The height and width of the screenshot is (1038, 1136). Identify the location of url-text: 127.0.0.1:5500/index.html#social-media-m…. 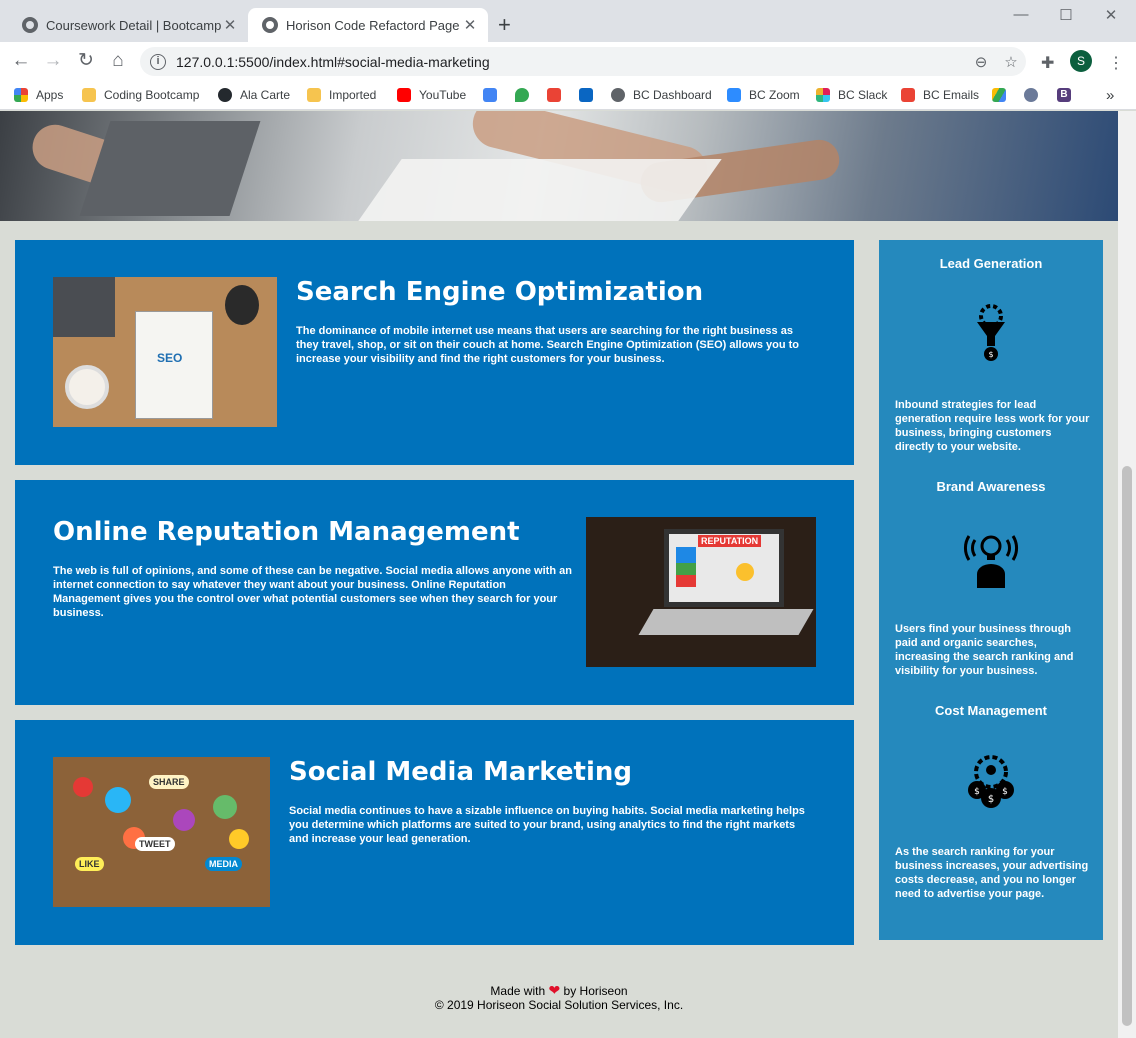
(571, 62).